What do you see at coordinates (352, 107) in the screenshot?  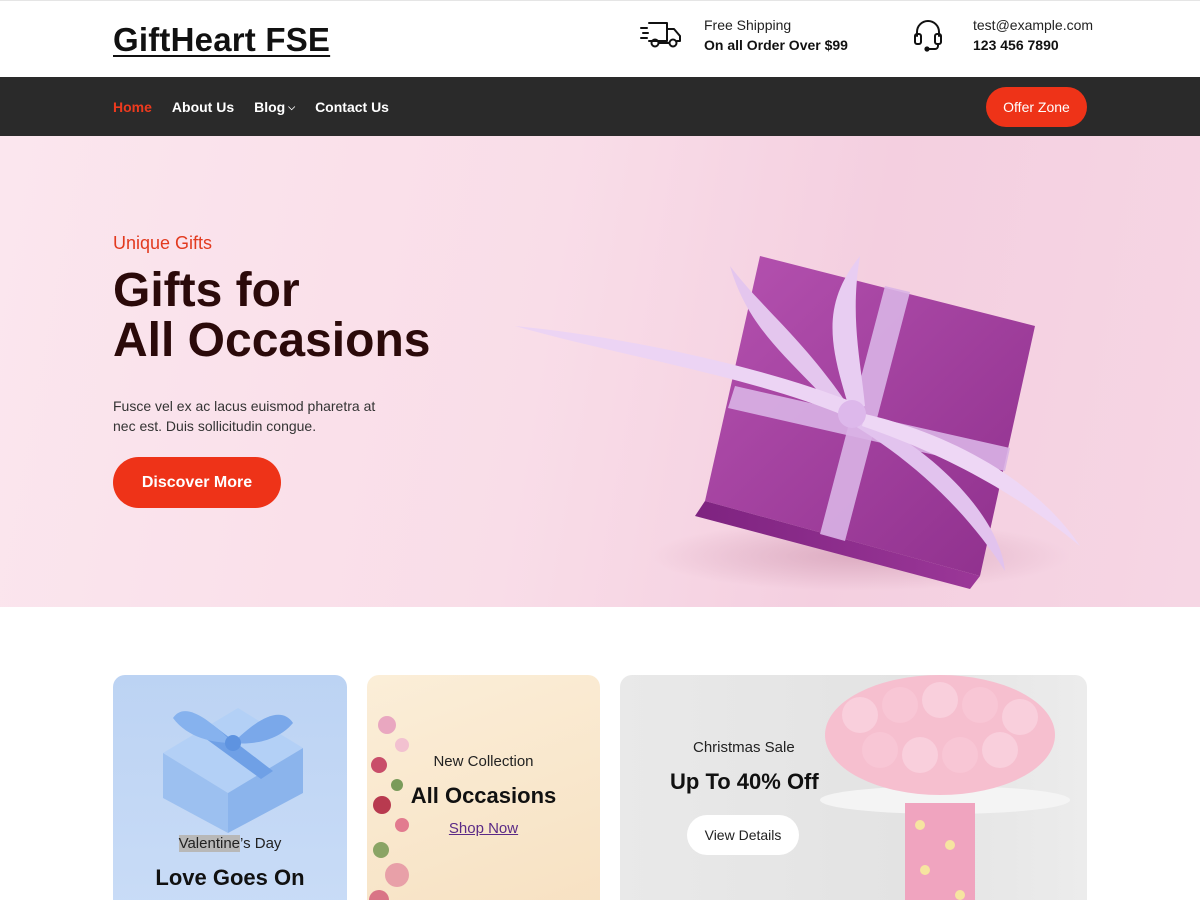 I see `nav-item-contact-us: Contact Us` at bounding box center [352, 107].